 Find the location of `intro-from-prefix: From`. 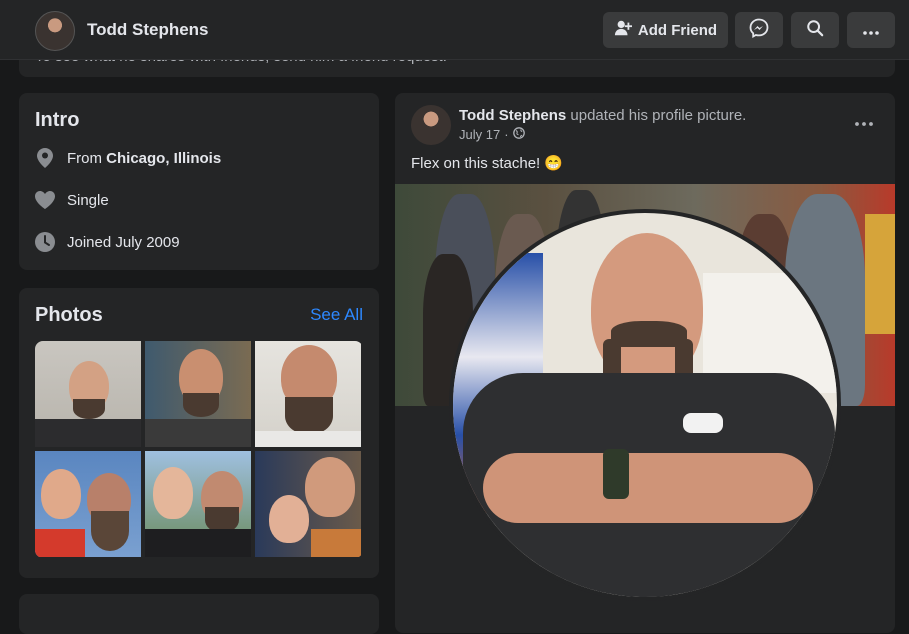

intro-from-prefix: From is located at coordinates (87, 158).